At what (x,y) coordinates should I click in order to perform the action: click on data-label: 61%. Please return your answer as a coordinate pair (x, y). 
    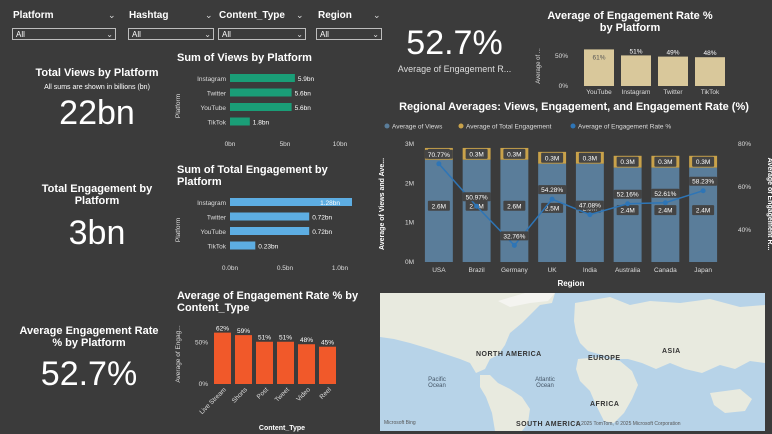
    Looking at the image, I should click on (598, 57).